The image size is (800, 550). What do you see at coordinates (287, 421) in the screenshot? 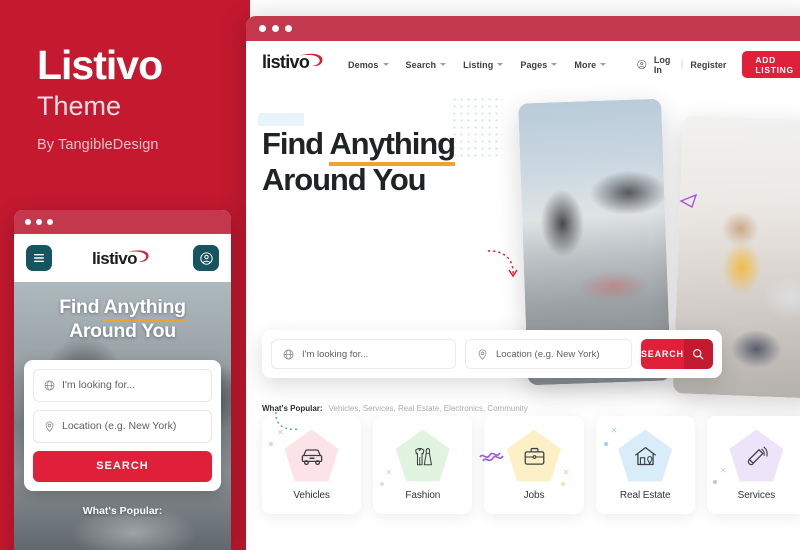
I see `decorative-blue-dotted-arc` at bounding box center [287, 421].